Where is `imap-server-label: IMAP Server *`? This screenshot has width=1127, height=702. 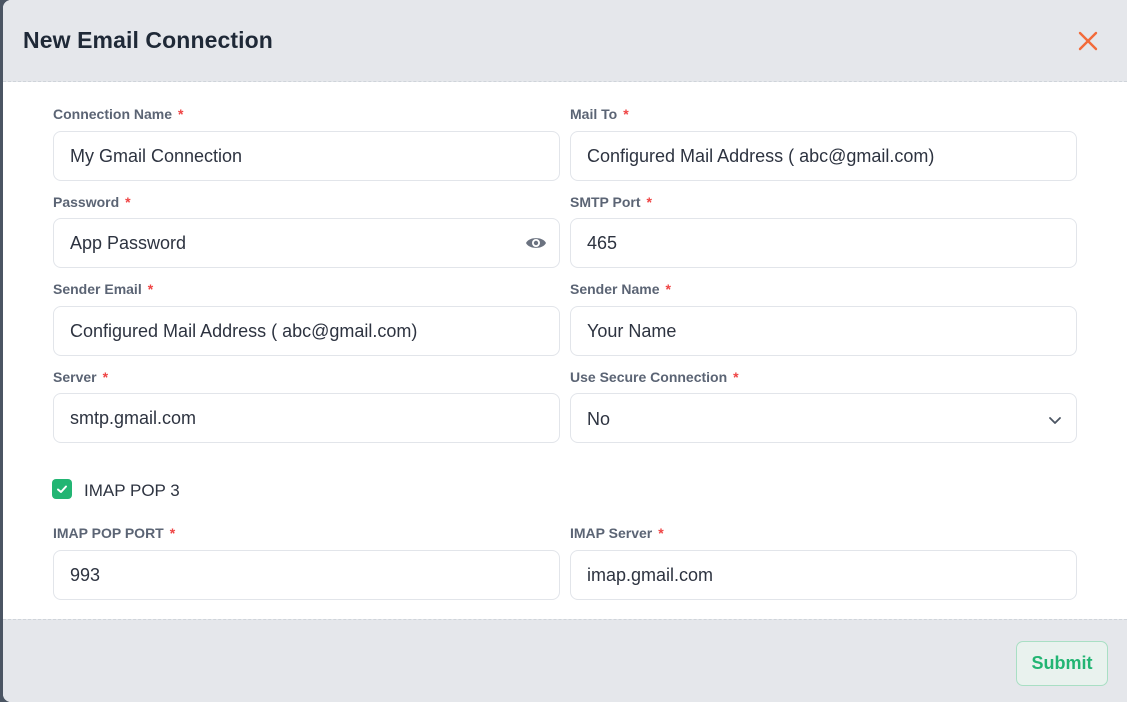
imap-server-label: IMAP Server * is located at coordinates (617, 533).